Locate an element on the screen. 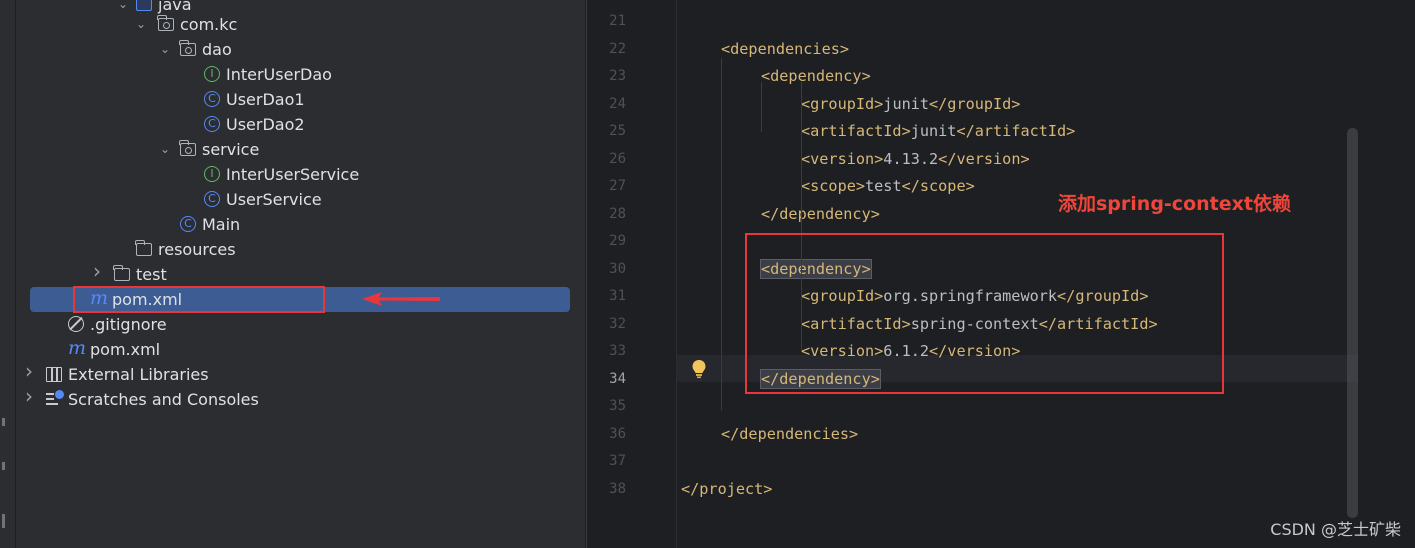 The width and height of the screenshot is (1415, 548). callout-arrow-icon is located at coordinates (401, 299).